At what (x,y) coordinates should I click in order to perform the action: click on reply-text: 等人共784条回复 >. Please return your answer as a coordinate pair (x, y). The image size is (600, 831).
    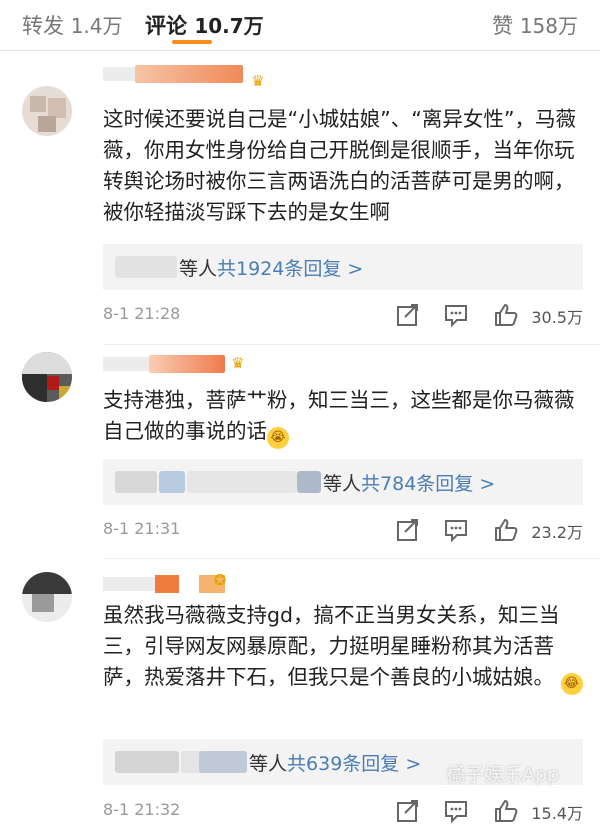
    Looking at the image, I should click on (409, 482).